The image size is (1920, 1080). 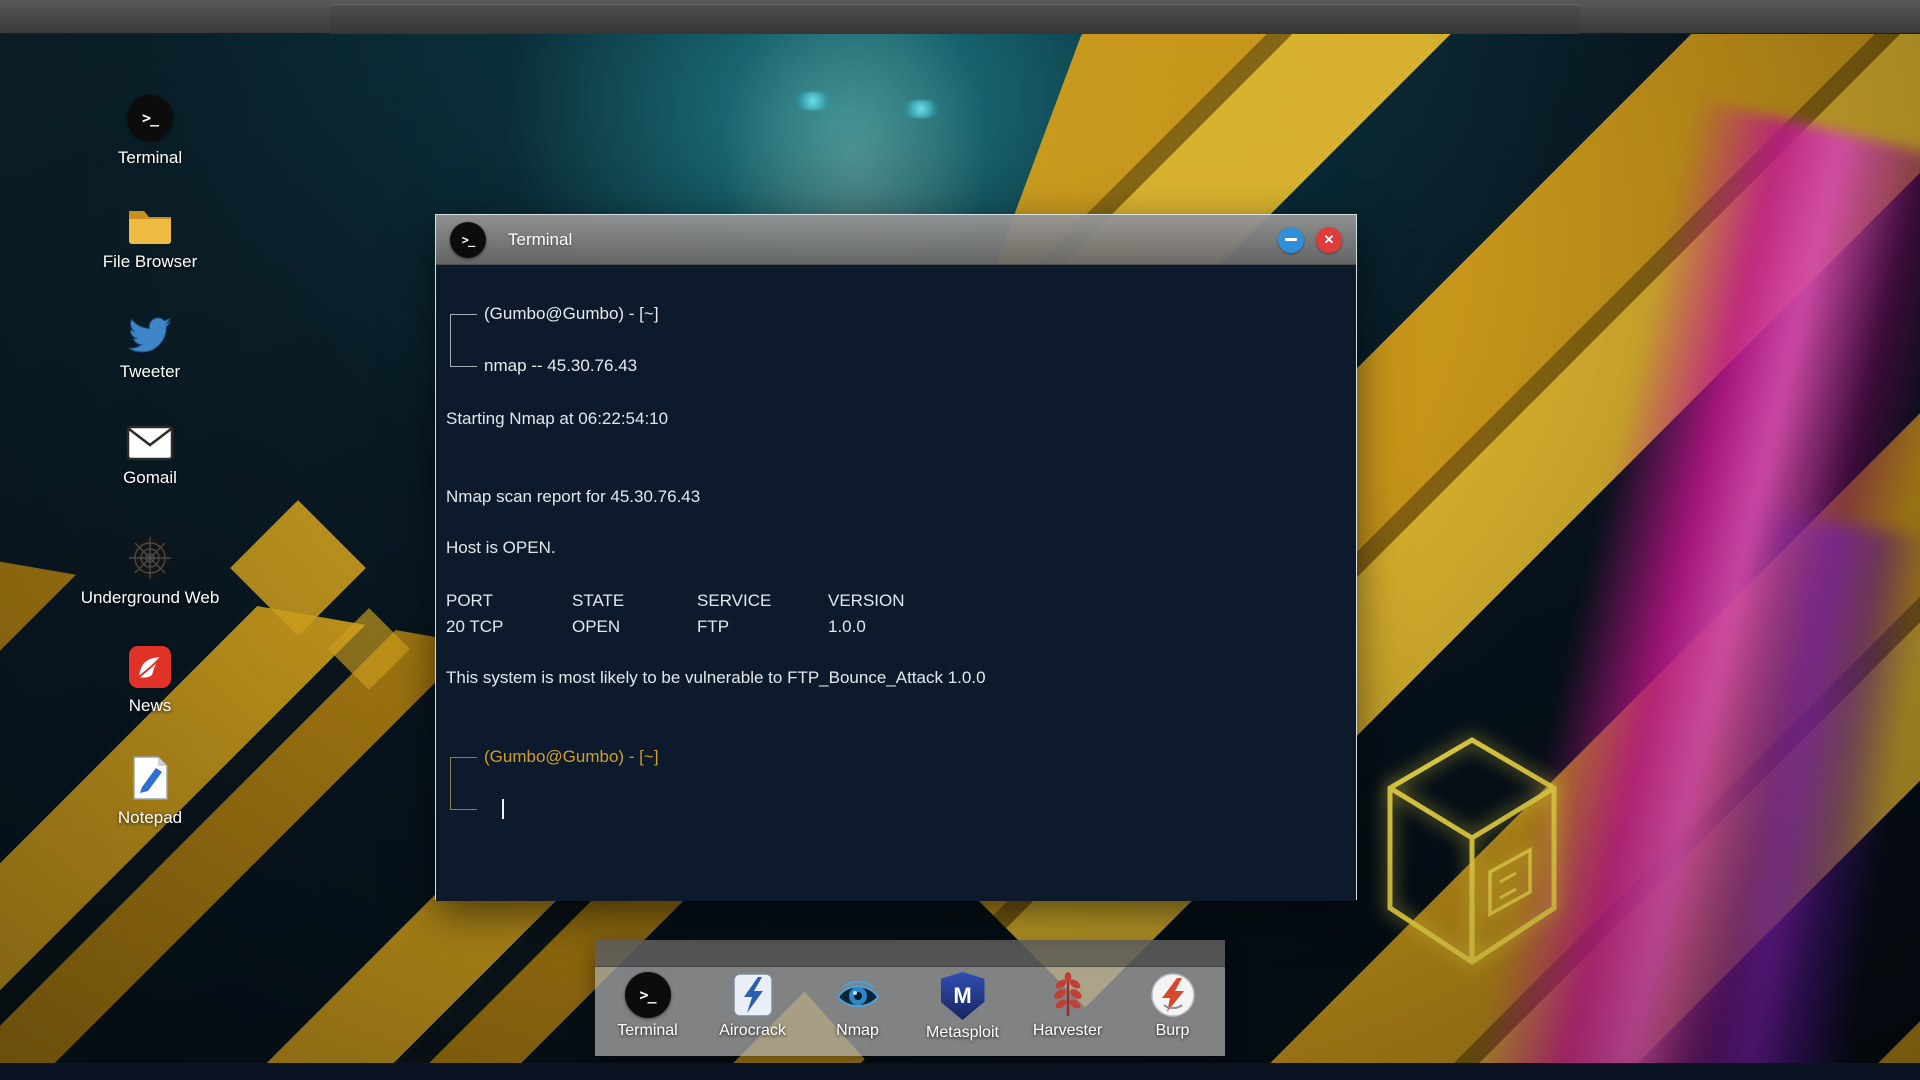 I want to click on dock-item-burp: Burp, so click(x=1172, y=1006).